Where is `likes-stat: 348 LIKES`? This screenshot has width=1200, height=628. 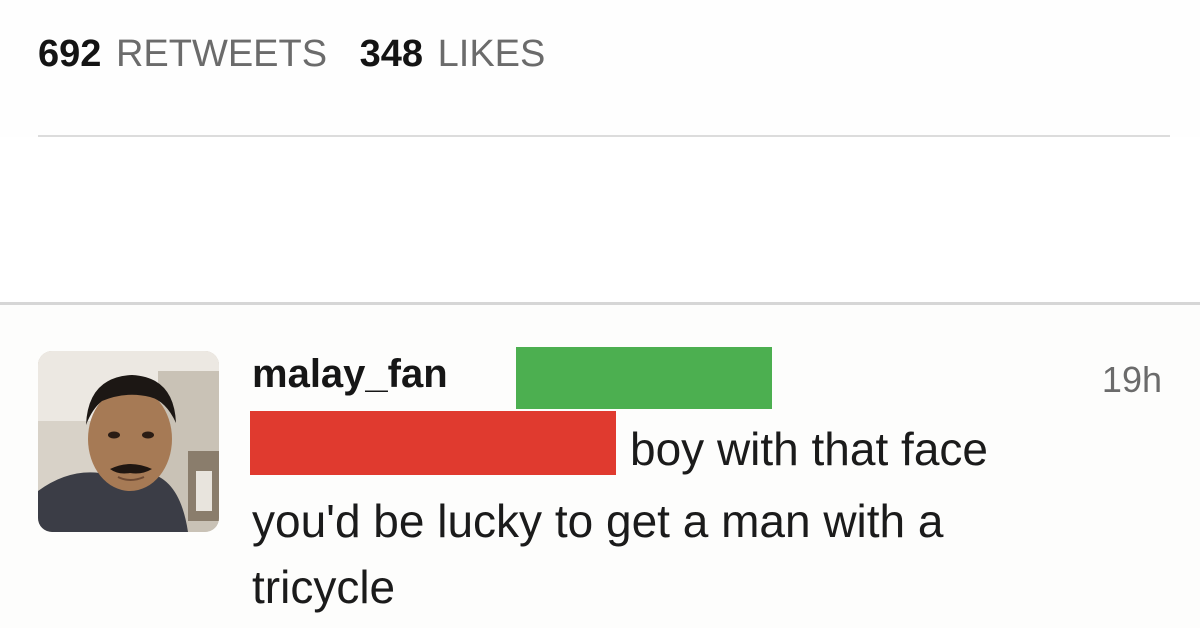 likes-stat: 348 LIKES is located at coordinates (453, 54).